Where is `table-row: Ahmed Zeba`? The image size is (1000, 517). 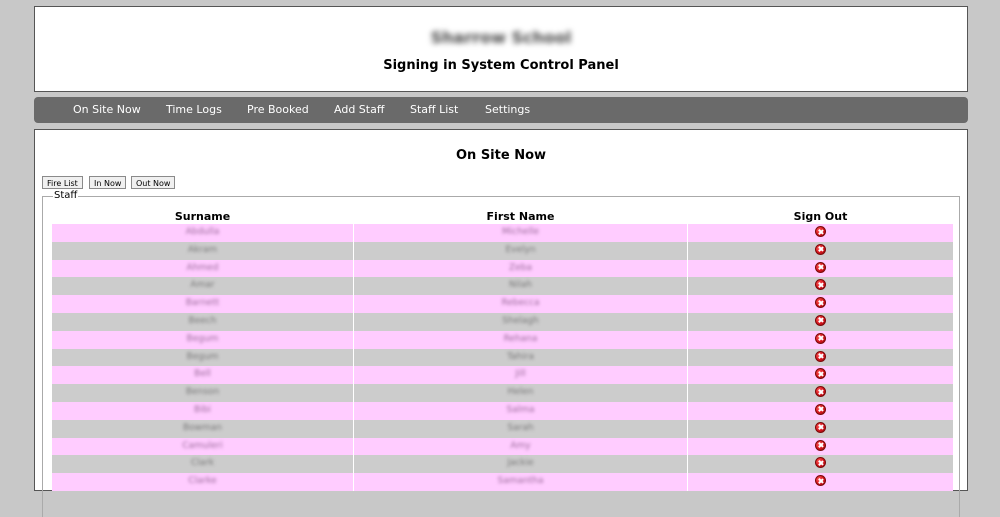 table-row: Ahmed Zeba is located at coordinates (502, 268).